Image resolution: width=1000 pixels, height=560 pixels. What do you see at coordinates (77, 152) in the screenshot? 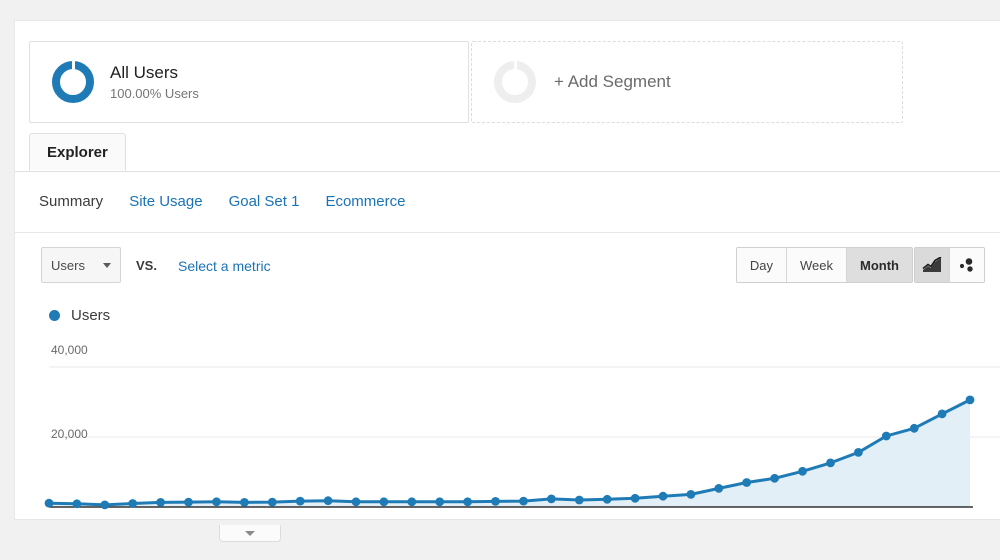
I see `tab-explorer: Explorer` at bounding box center [77, 152].